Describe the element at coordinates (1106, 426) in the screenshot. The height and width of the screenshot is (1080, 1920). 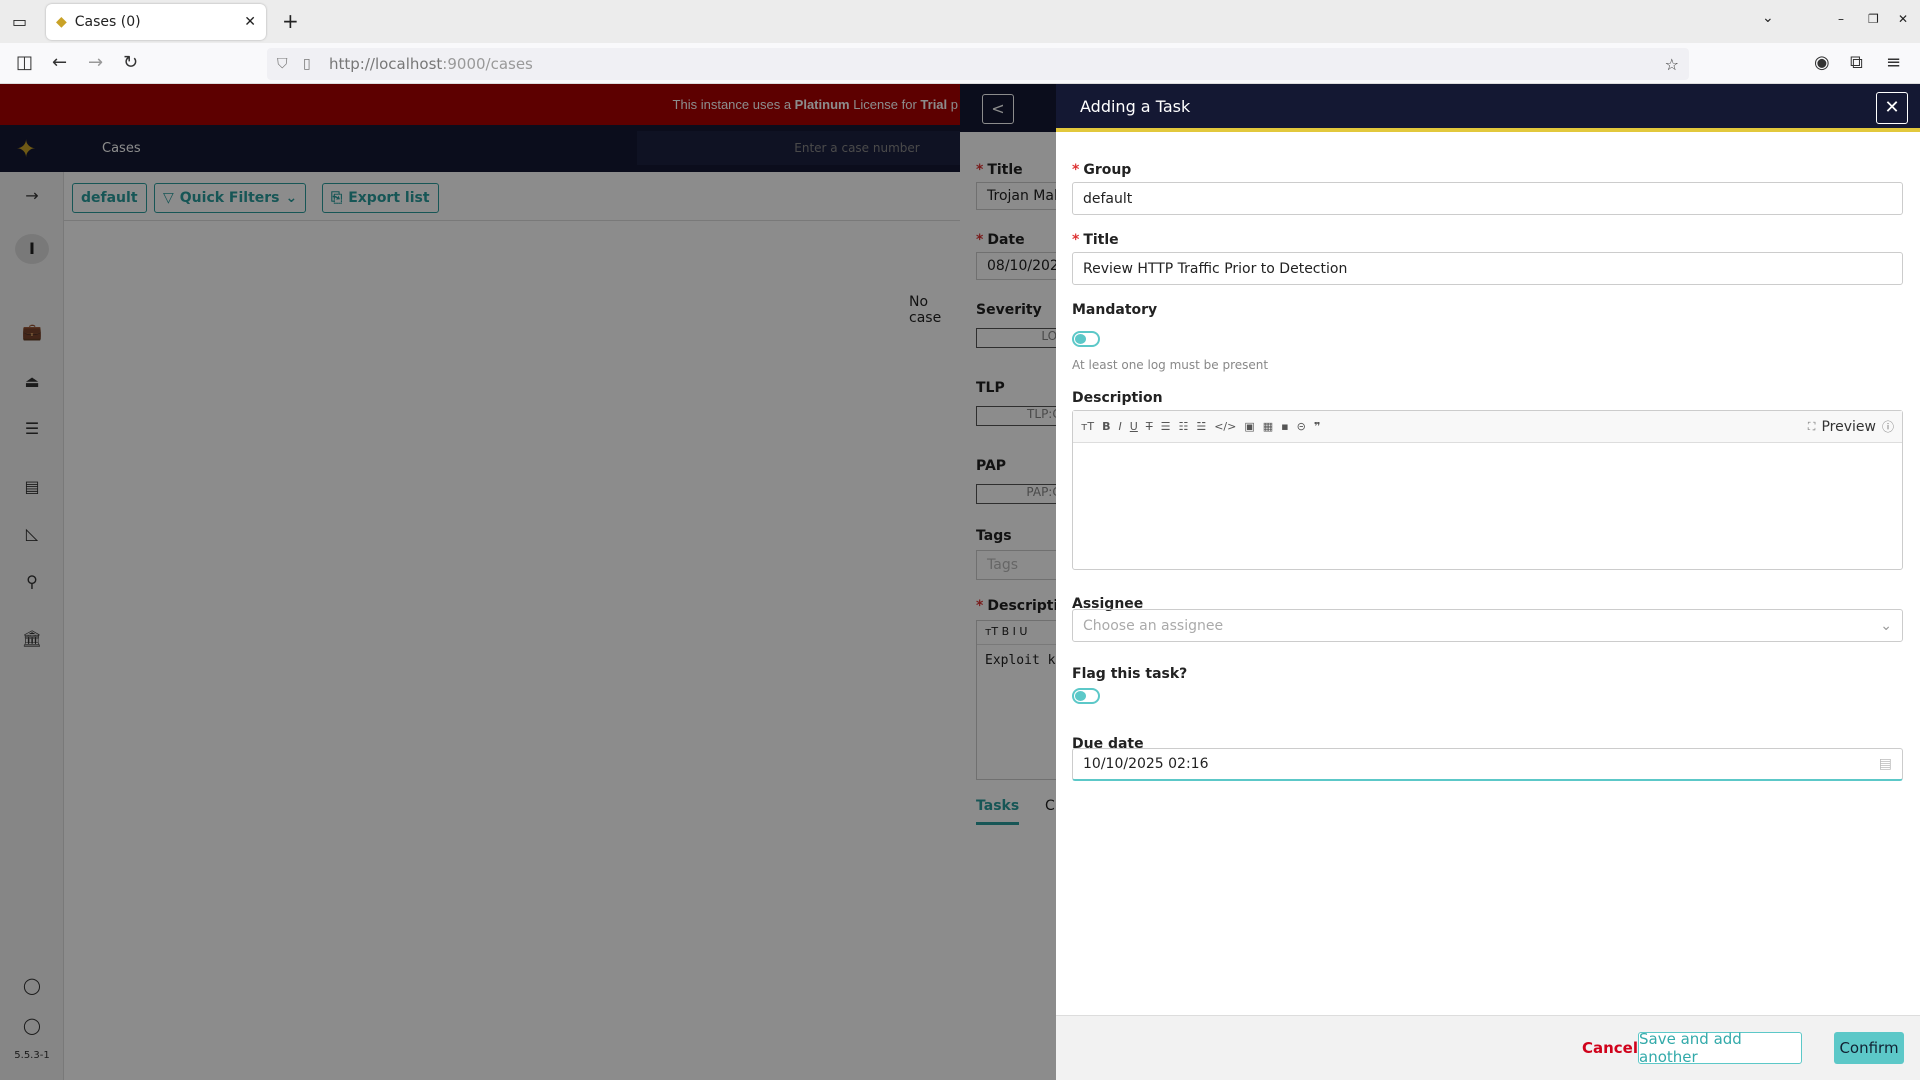
I see `bold-icon: B` at that location.